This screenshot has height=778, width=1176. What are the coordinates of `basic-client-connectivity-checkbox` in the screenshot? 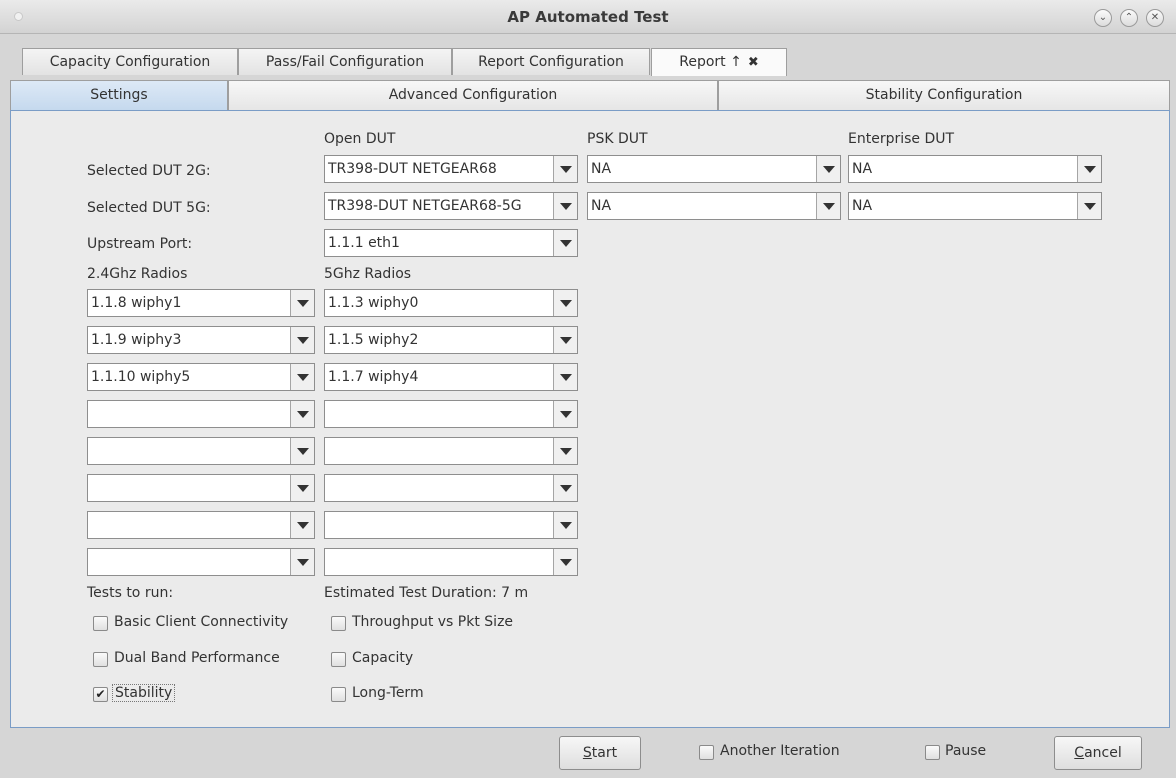 It's located at (100, 623).